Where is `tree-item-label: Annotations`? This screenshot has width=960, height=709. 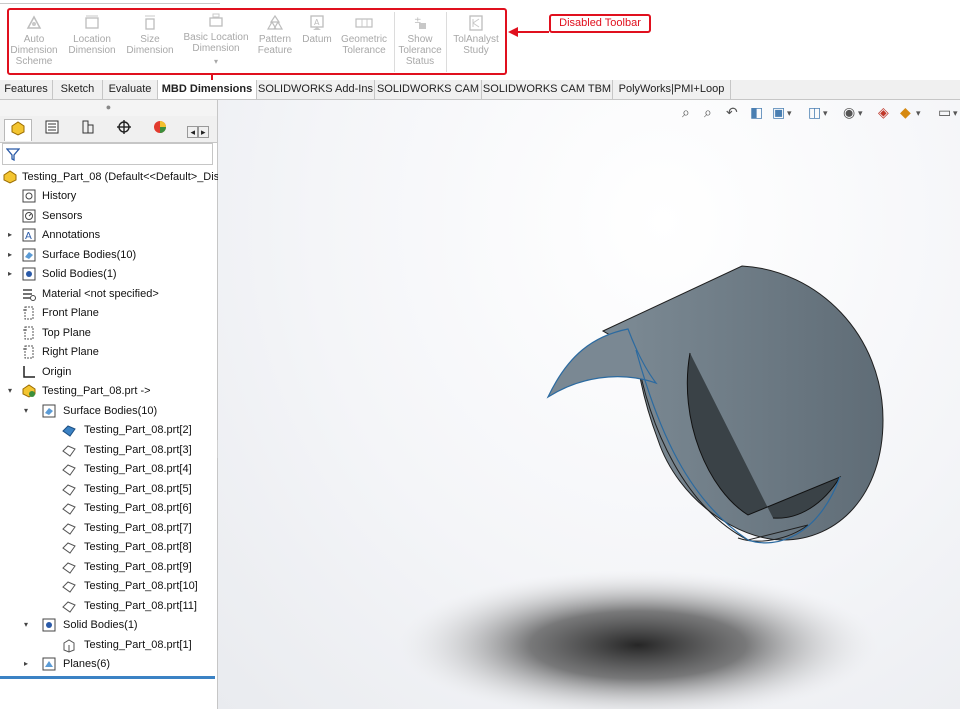
tree-item-label: Annotations is located at coordinates (71, 235).